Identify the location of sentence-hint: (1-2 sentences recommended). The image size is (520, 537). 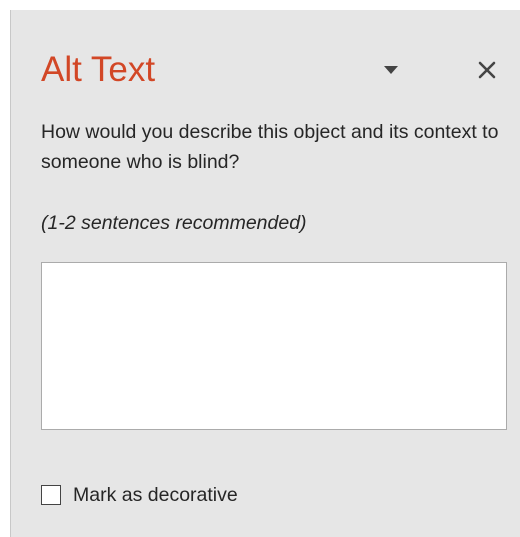
(174, 223).